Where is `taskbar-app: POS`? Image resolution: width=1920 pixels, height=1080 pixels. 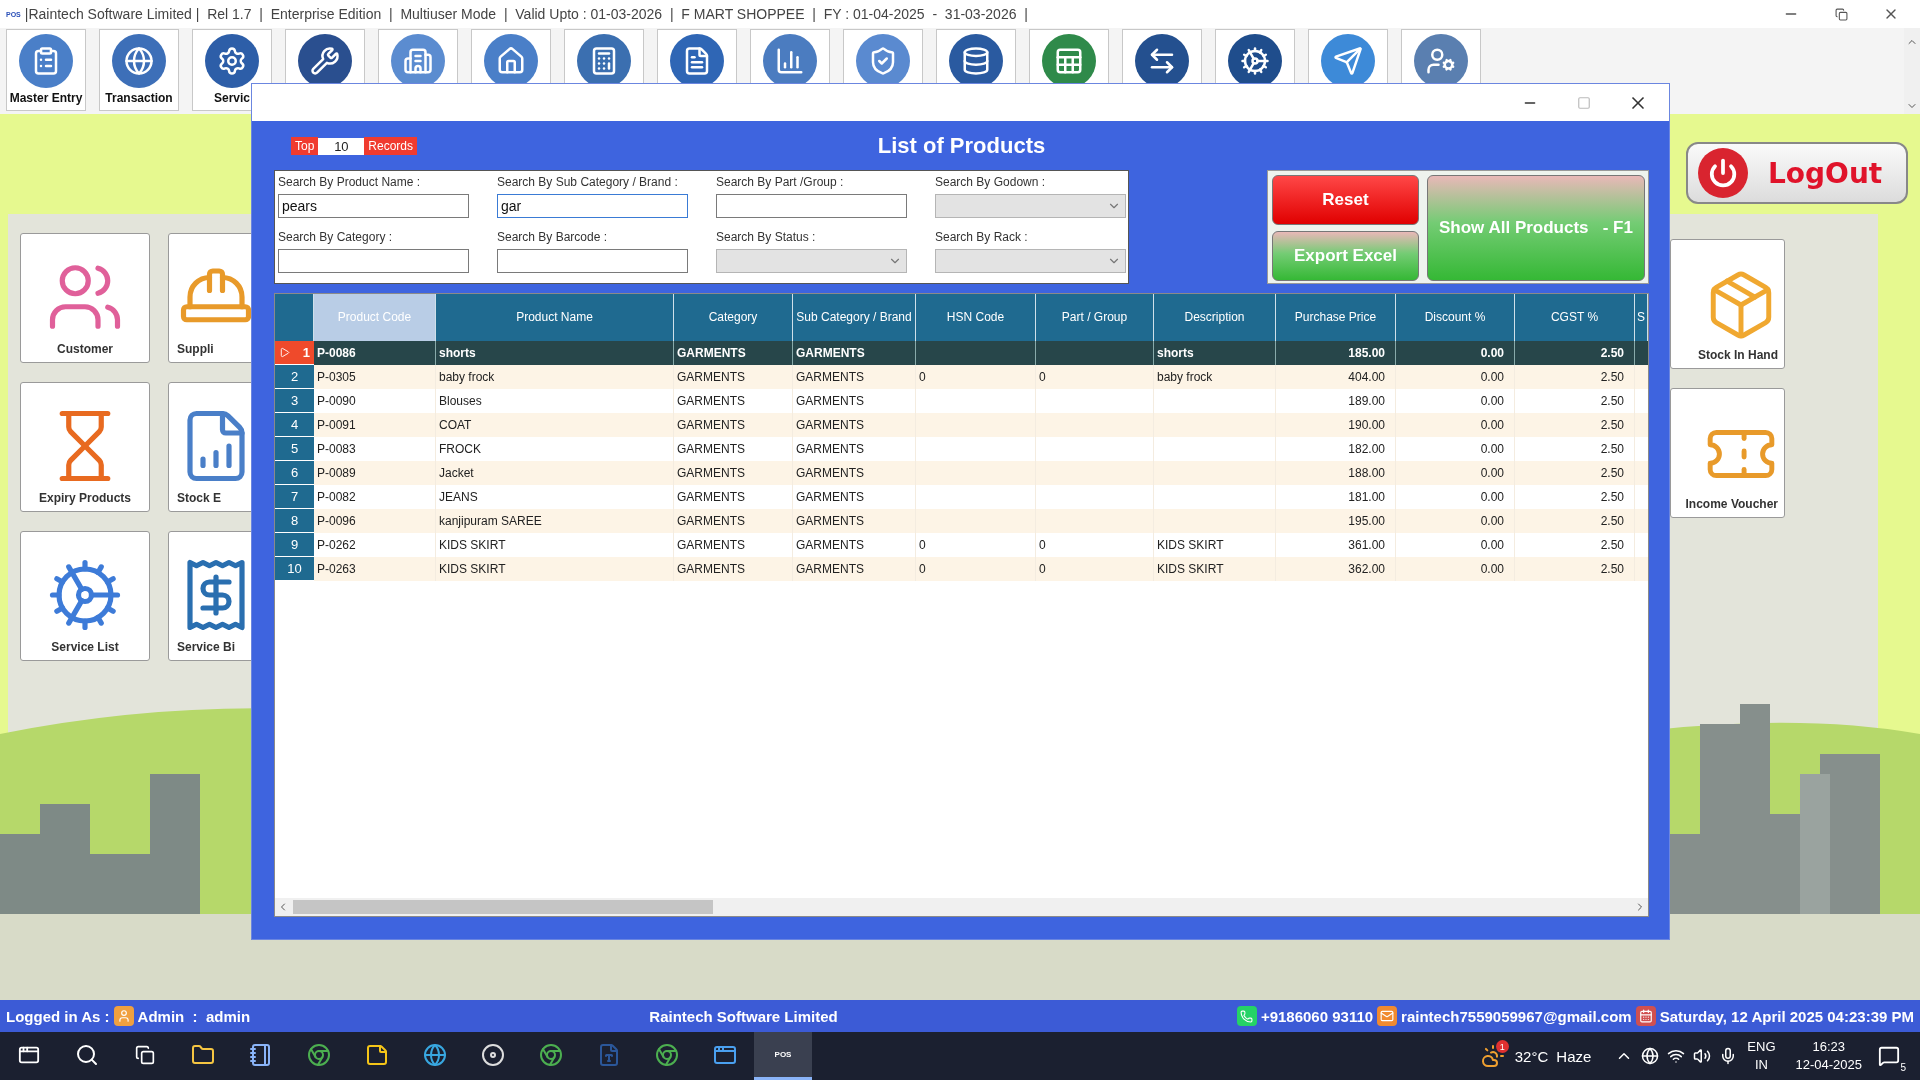 taskbar-app: POS is located at coordinates (783, 1056).